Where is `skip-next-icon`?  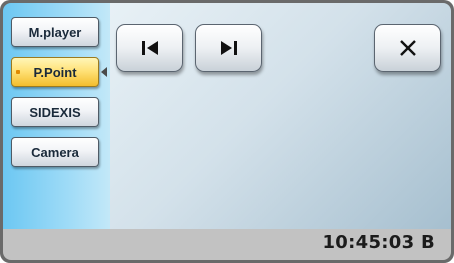
skip-next-icon is located at coordinates (228, 48).